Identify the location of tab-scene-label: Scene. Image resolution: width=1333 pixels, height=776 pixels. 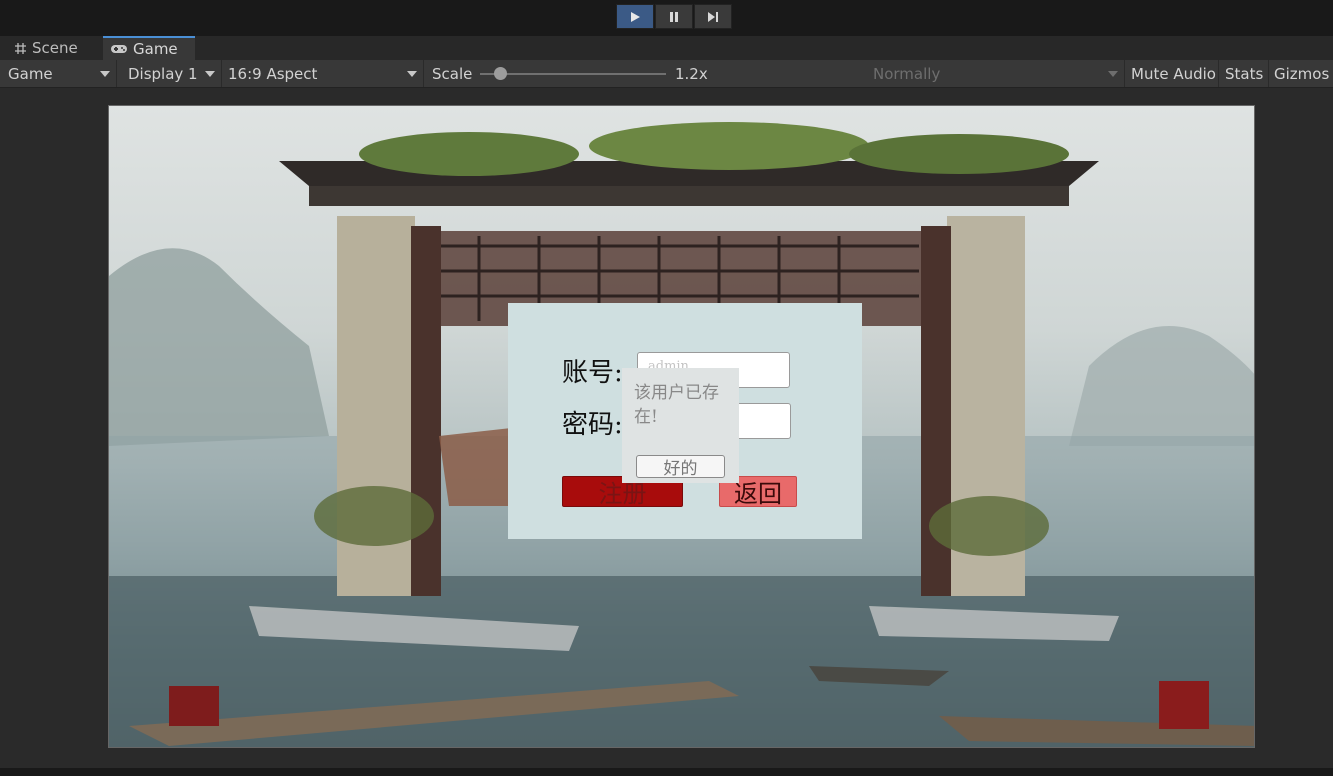
(55, 48).